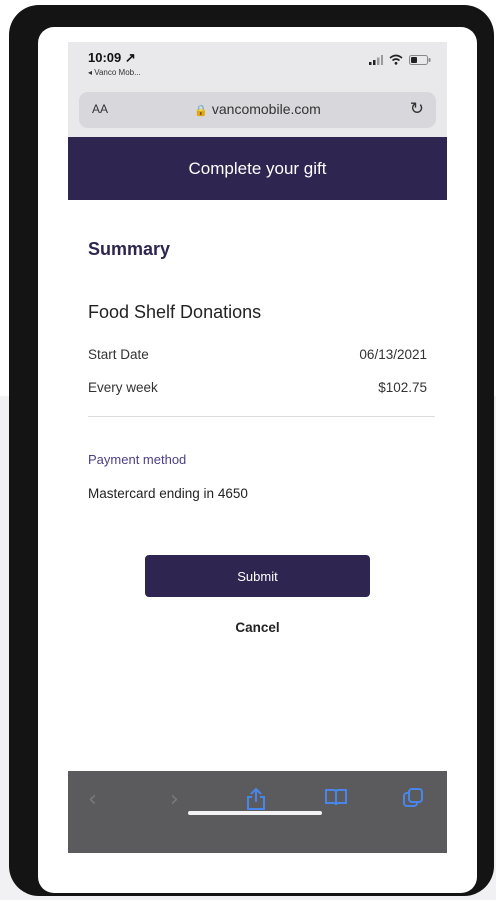  Describe the element at coordinates (123, 387) in the screenshot. I see `frequency-label: Every week` at that location.